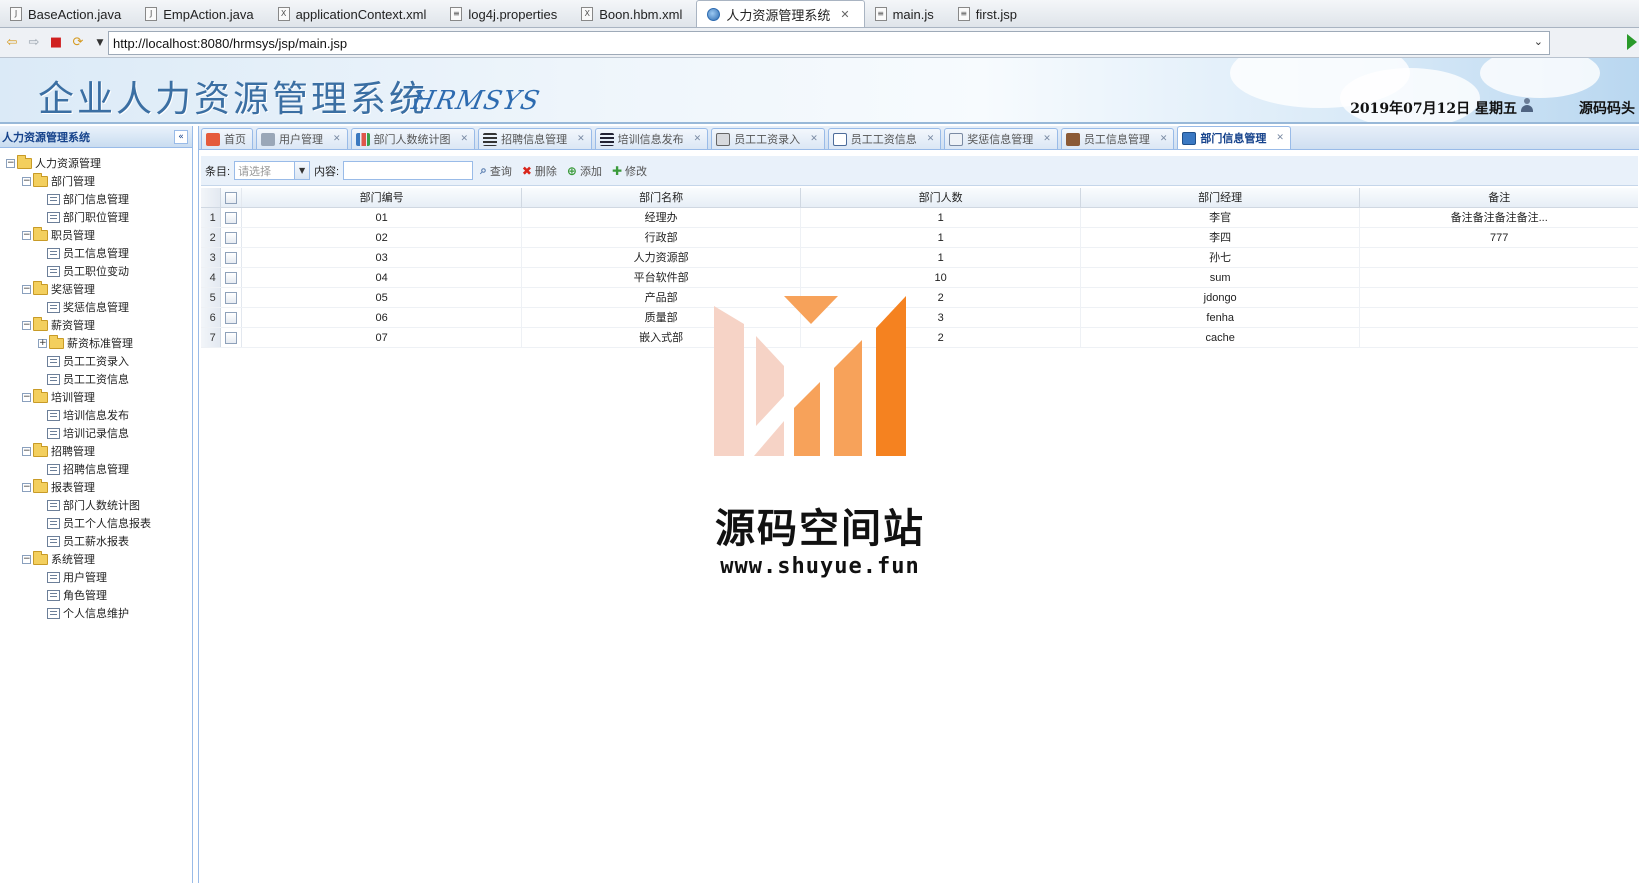 Image resolution: width=1639 pixels, height=883 pixels. Describe the element at coordinates (42, 343) in the screenshot. I see `expand-icon: +` at that location.